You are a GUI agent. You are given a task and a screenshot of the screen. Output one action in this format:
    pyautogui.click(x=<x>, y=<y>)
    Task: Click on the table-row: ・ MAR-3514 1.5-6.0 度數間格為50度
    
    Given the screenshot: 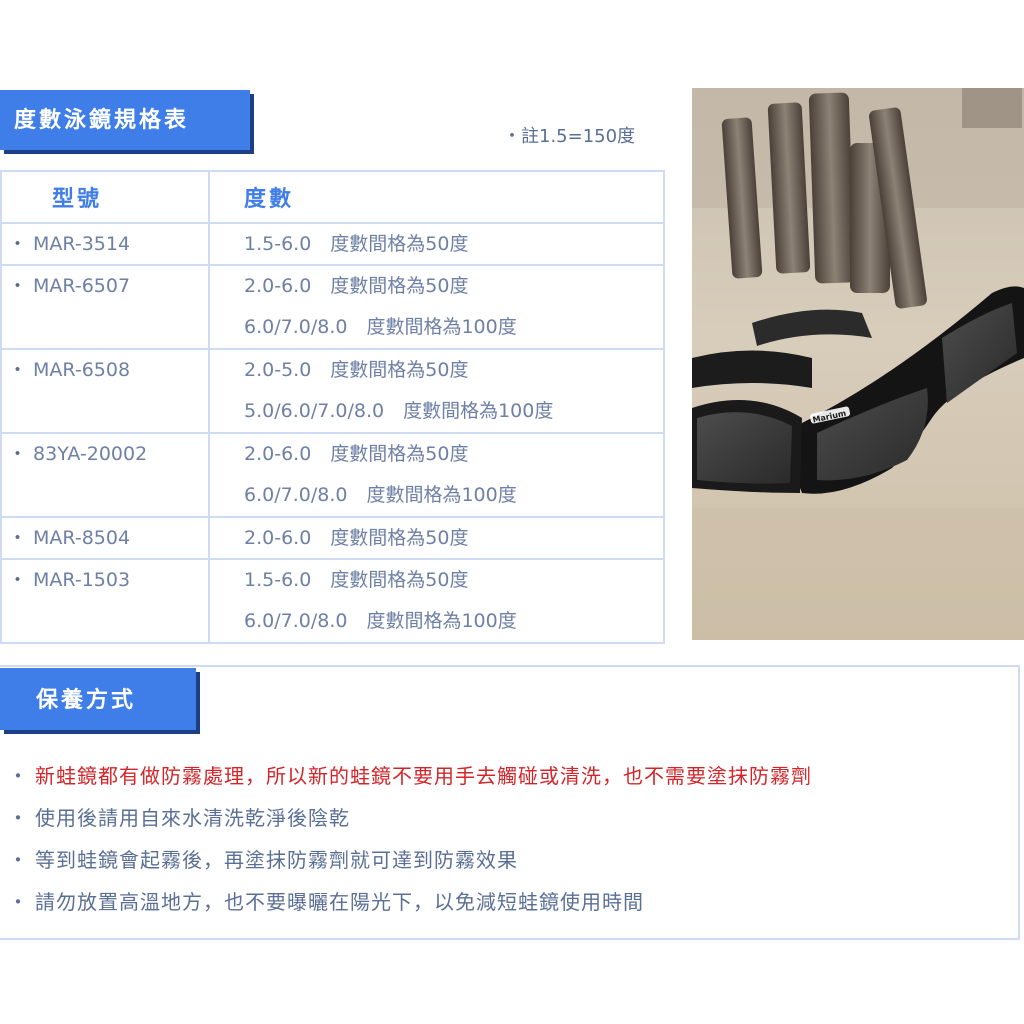 What is the action you would take?
    pyautogui.click(x=332, y=244)
    